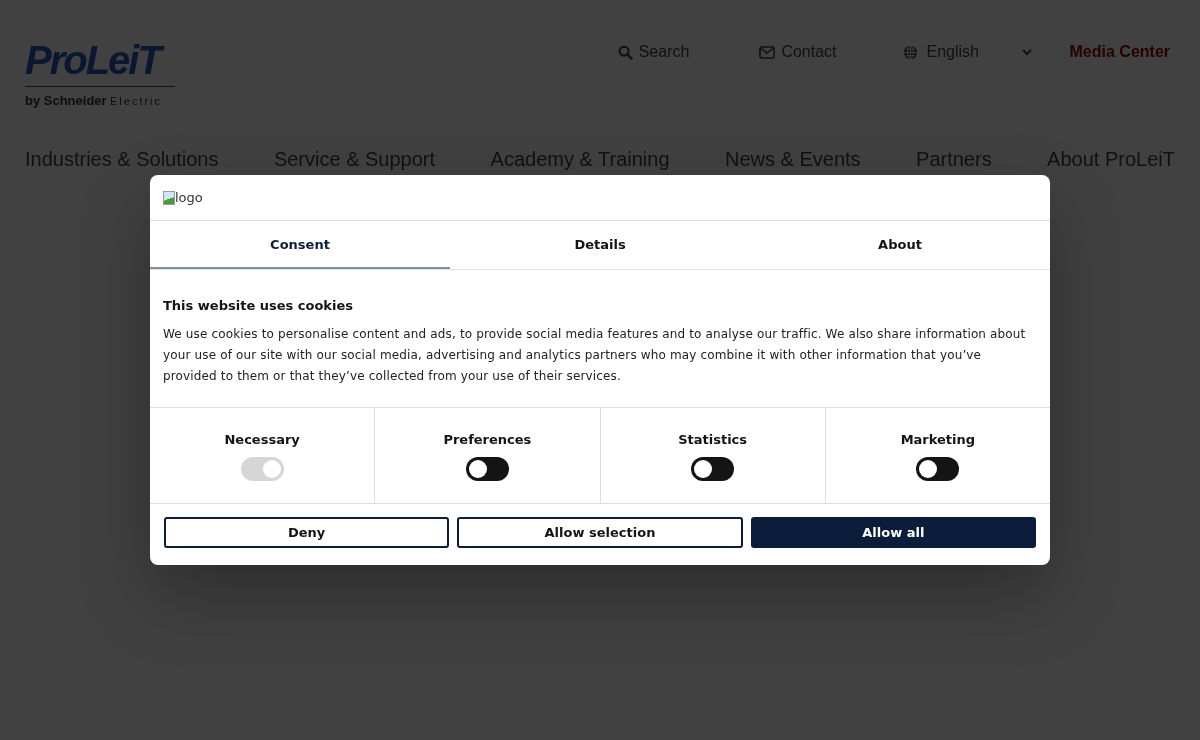 The width and height of the screenshot is (1200, 740). What do you see at coordinates (767, 52) in the screenshot?
I see `envelope-icon` at bounding box center [767, 52].